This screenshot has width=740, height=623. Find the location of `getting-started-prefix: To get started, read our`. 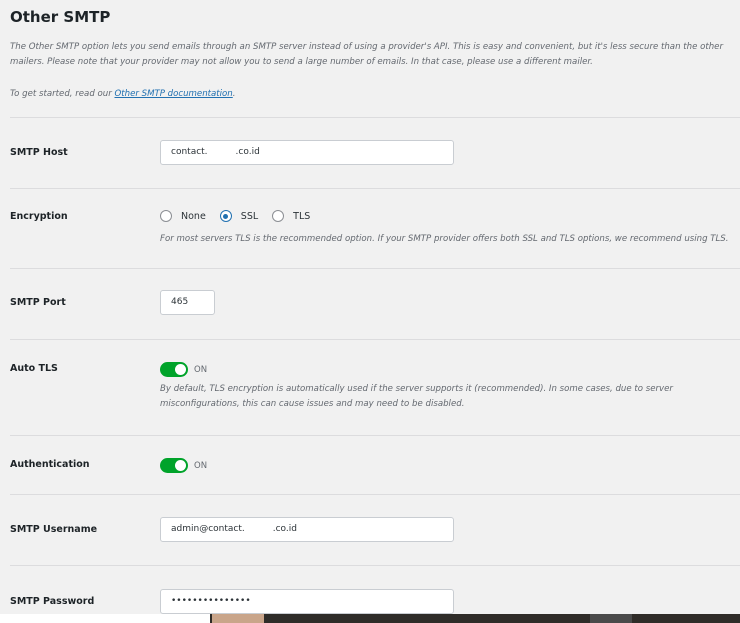

getting-started-prefix: To get started, read our is located at coordinates (62, 94).